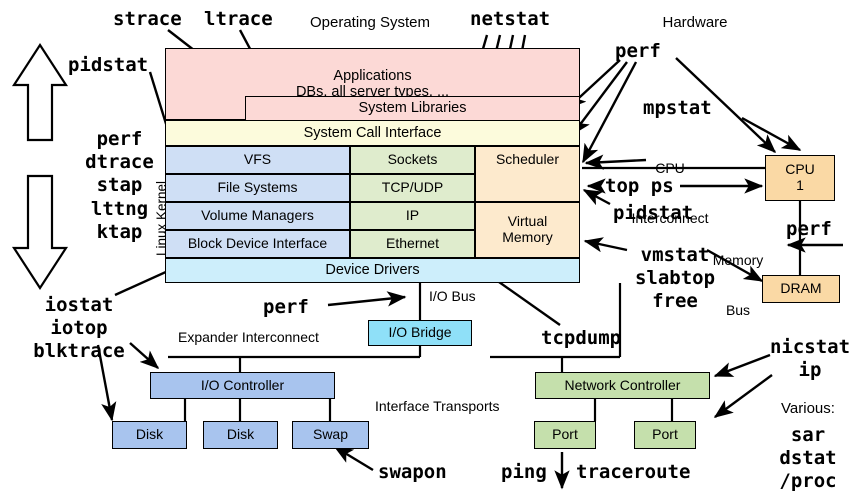 Image resolution: width=864 pixels, height=500 pixels. Describe the element at coordinates (808, 458) in the screenshot. I see `tool-various-group: sar dstat /proc` at that location.